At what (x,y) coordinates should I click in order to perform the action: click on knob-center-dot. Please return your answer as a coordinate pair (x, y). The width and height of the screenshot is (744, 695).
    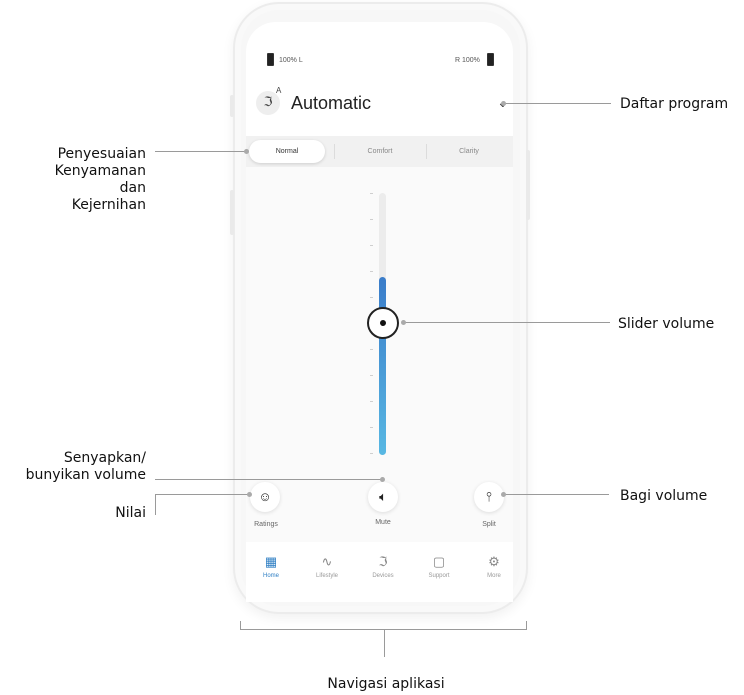
    Looking at the image, I should click on (383, 323).